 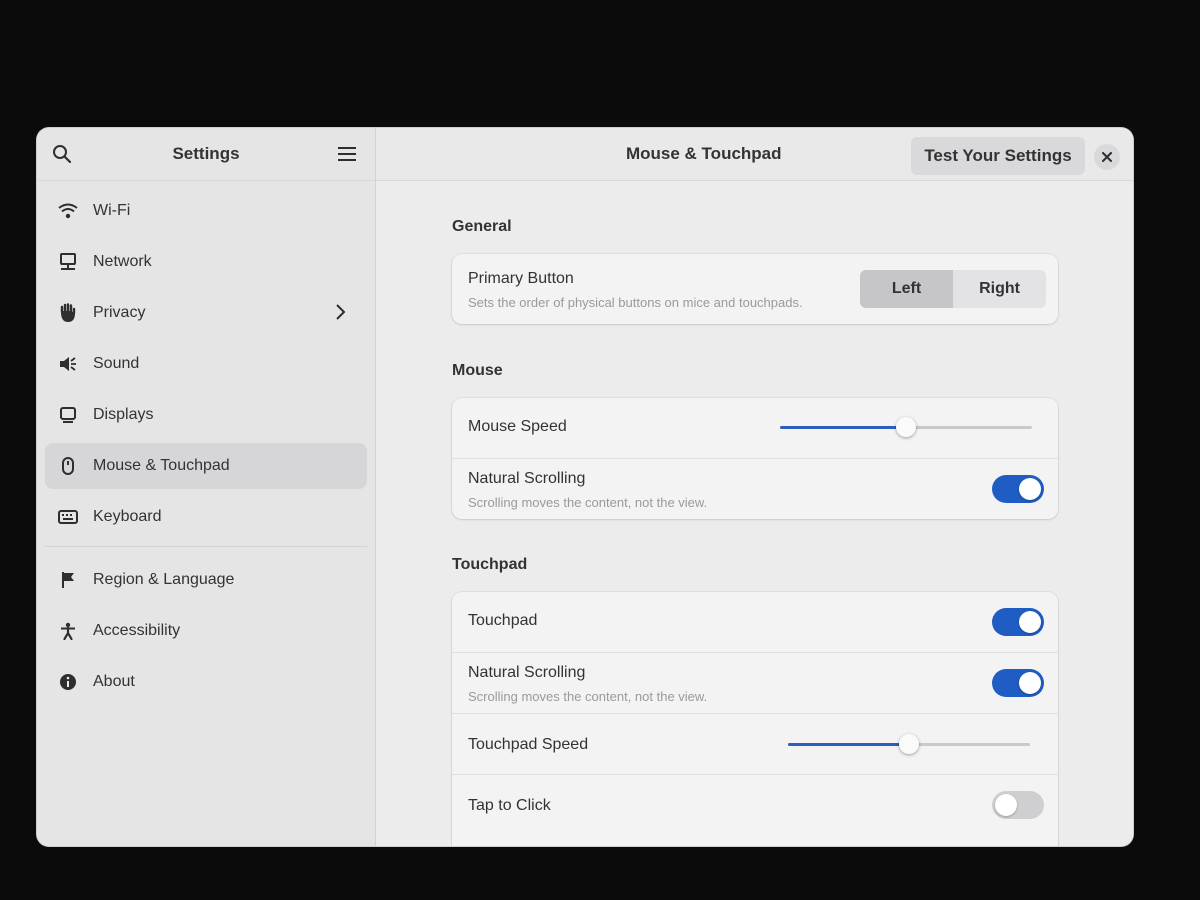 I want to click on sidebar-item-network: Network, so click(x=206, y=262).